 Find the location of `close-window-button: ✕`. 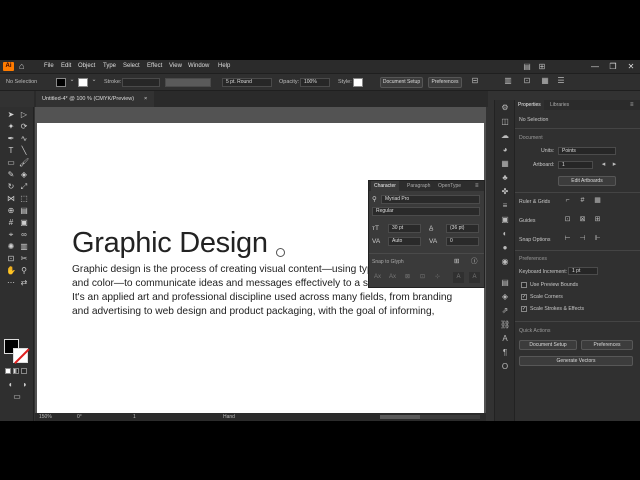

close-window-button: ✕ is located at coordinates (631, 66).